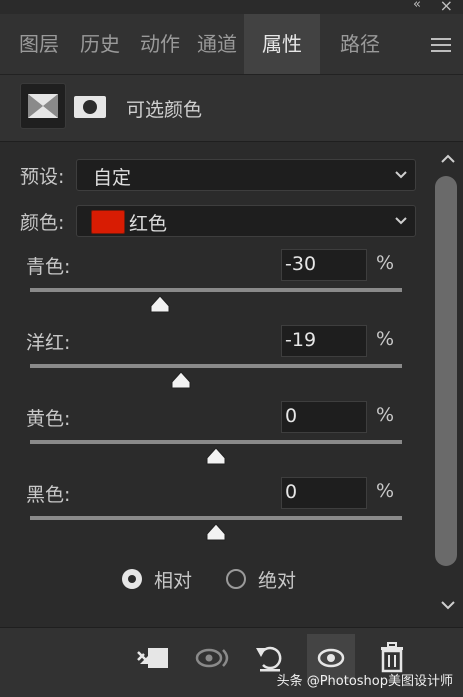  Describe the element at coordinates (112, 178) in the screenshot. I see `preset-value: 自定` at that location.